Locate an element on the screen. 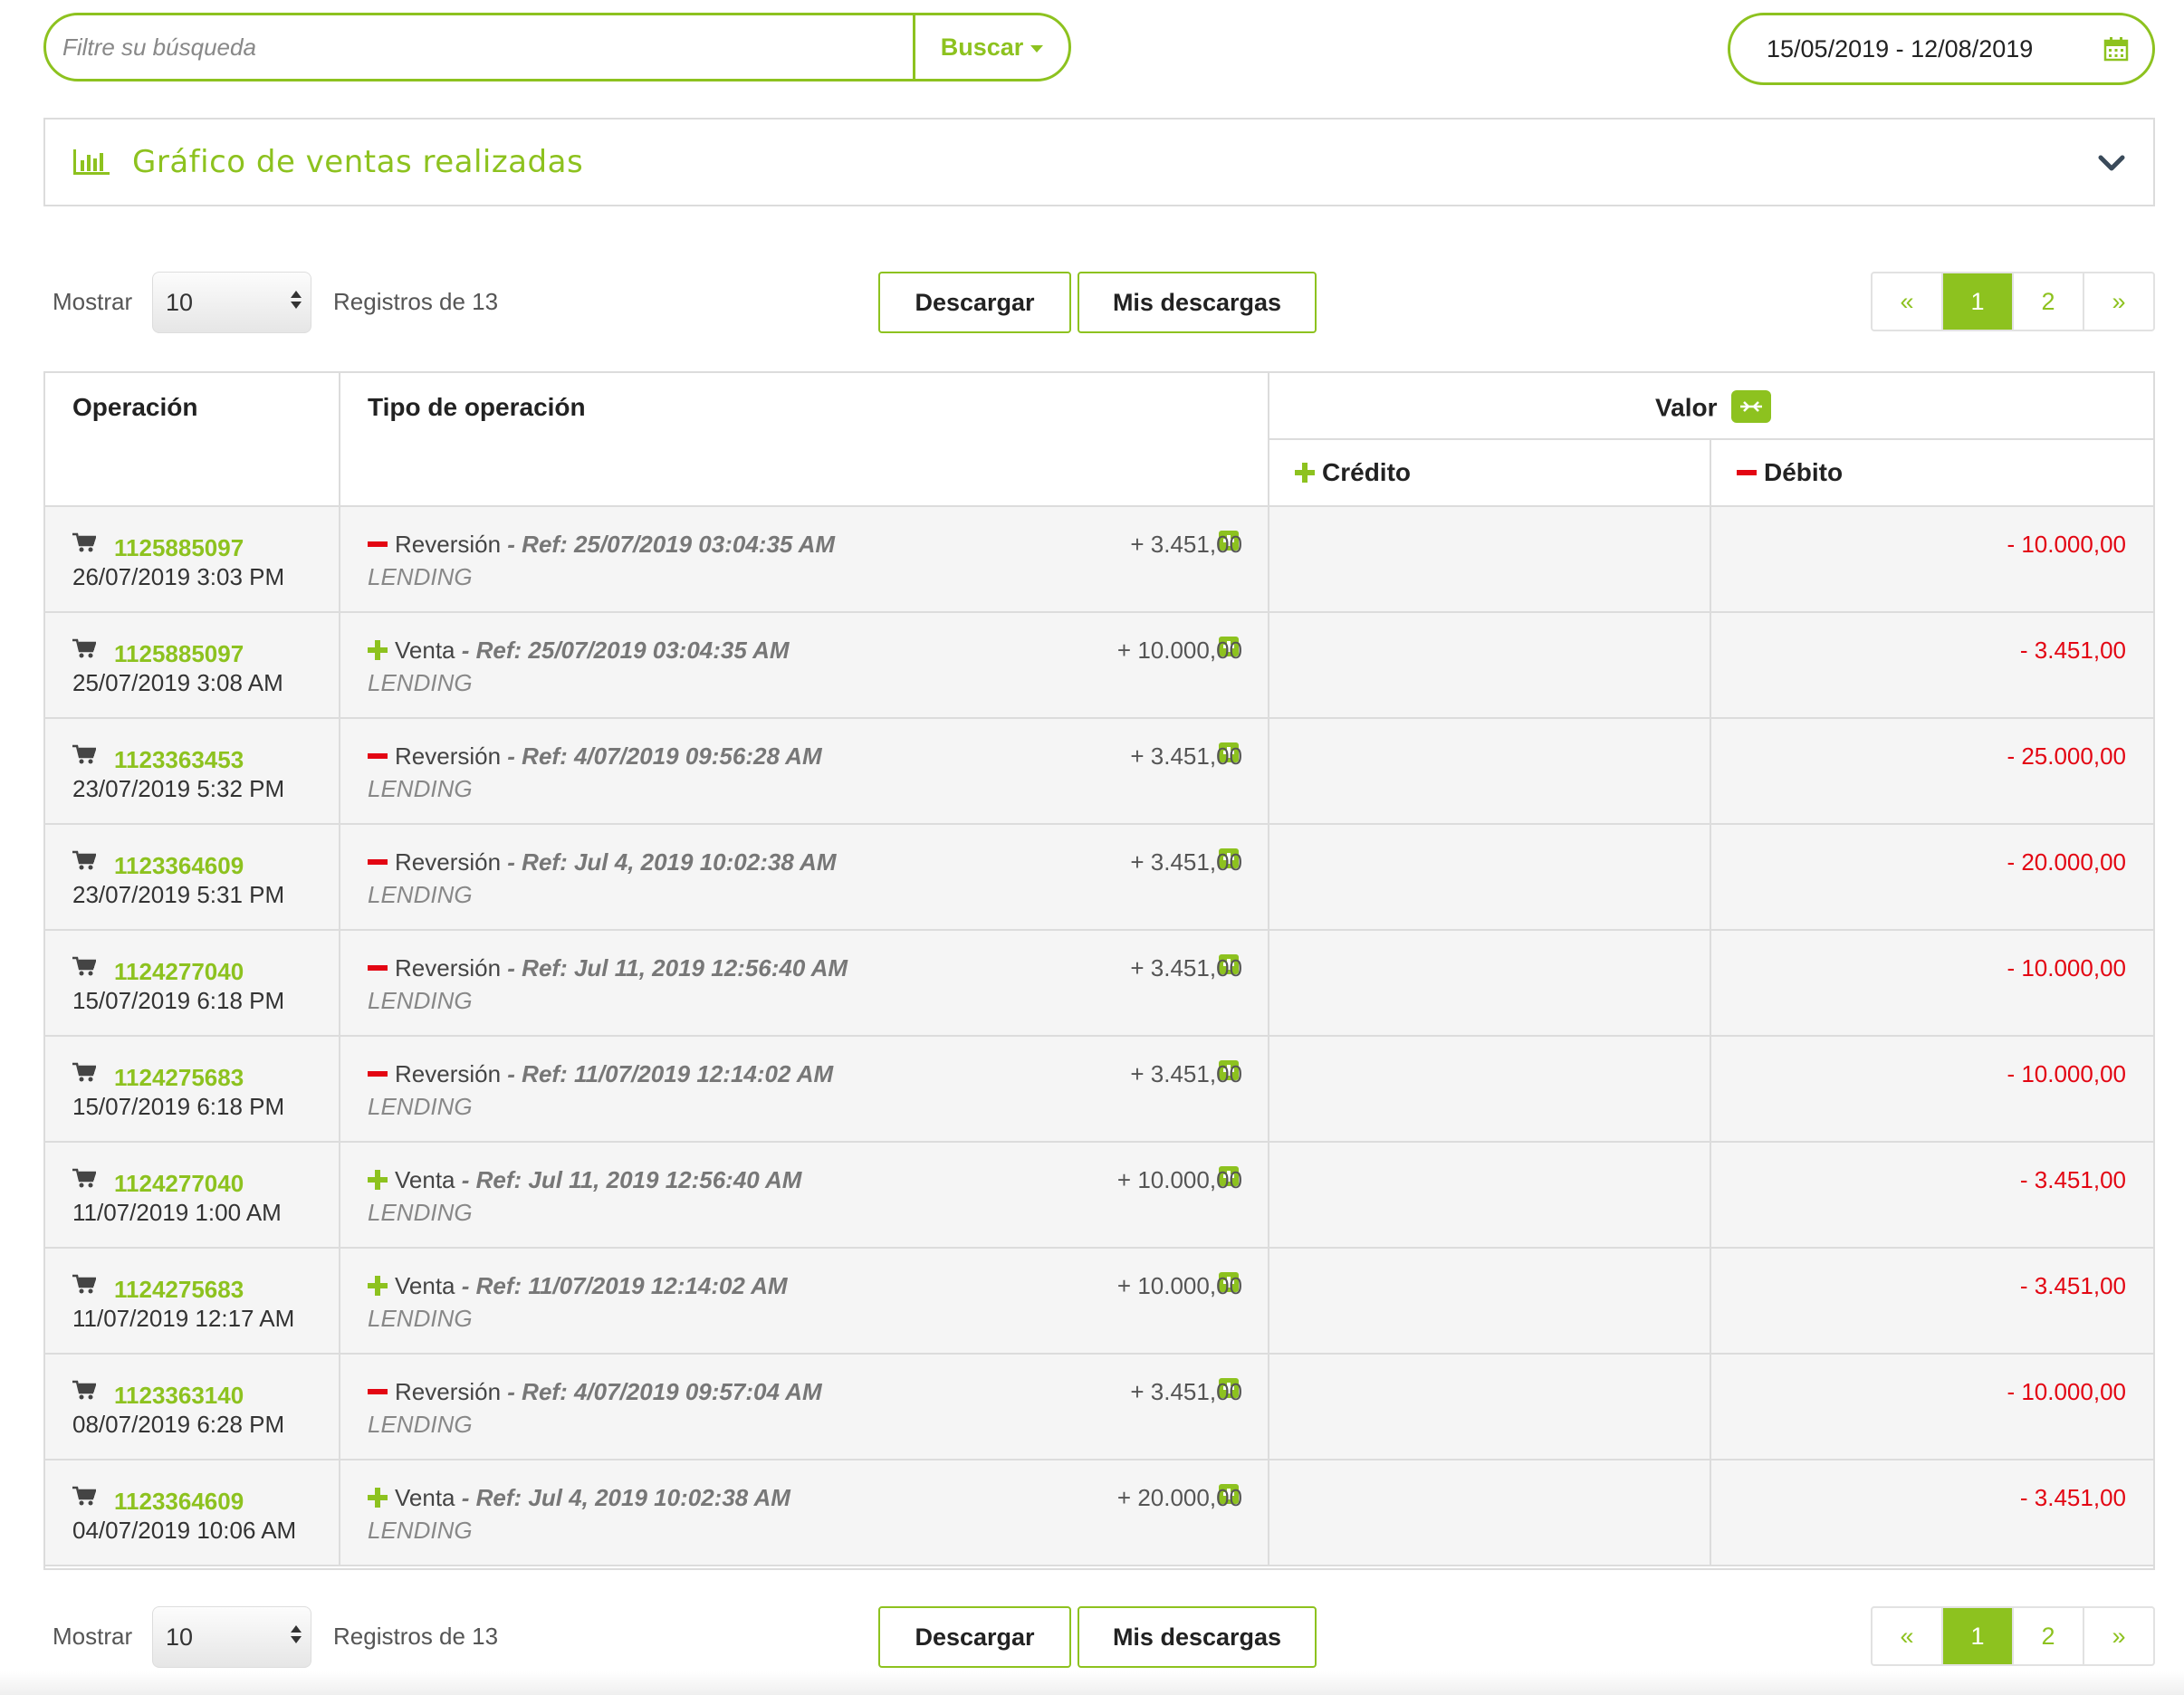  pagination: « 1 2 » is located at coordinates (2013, 301).